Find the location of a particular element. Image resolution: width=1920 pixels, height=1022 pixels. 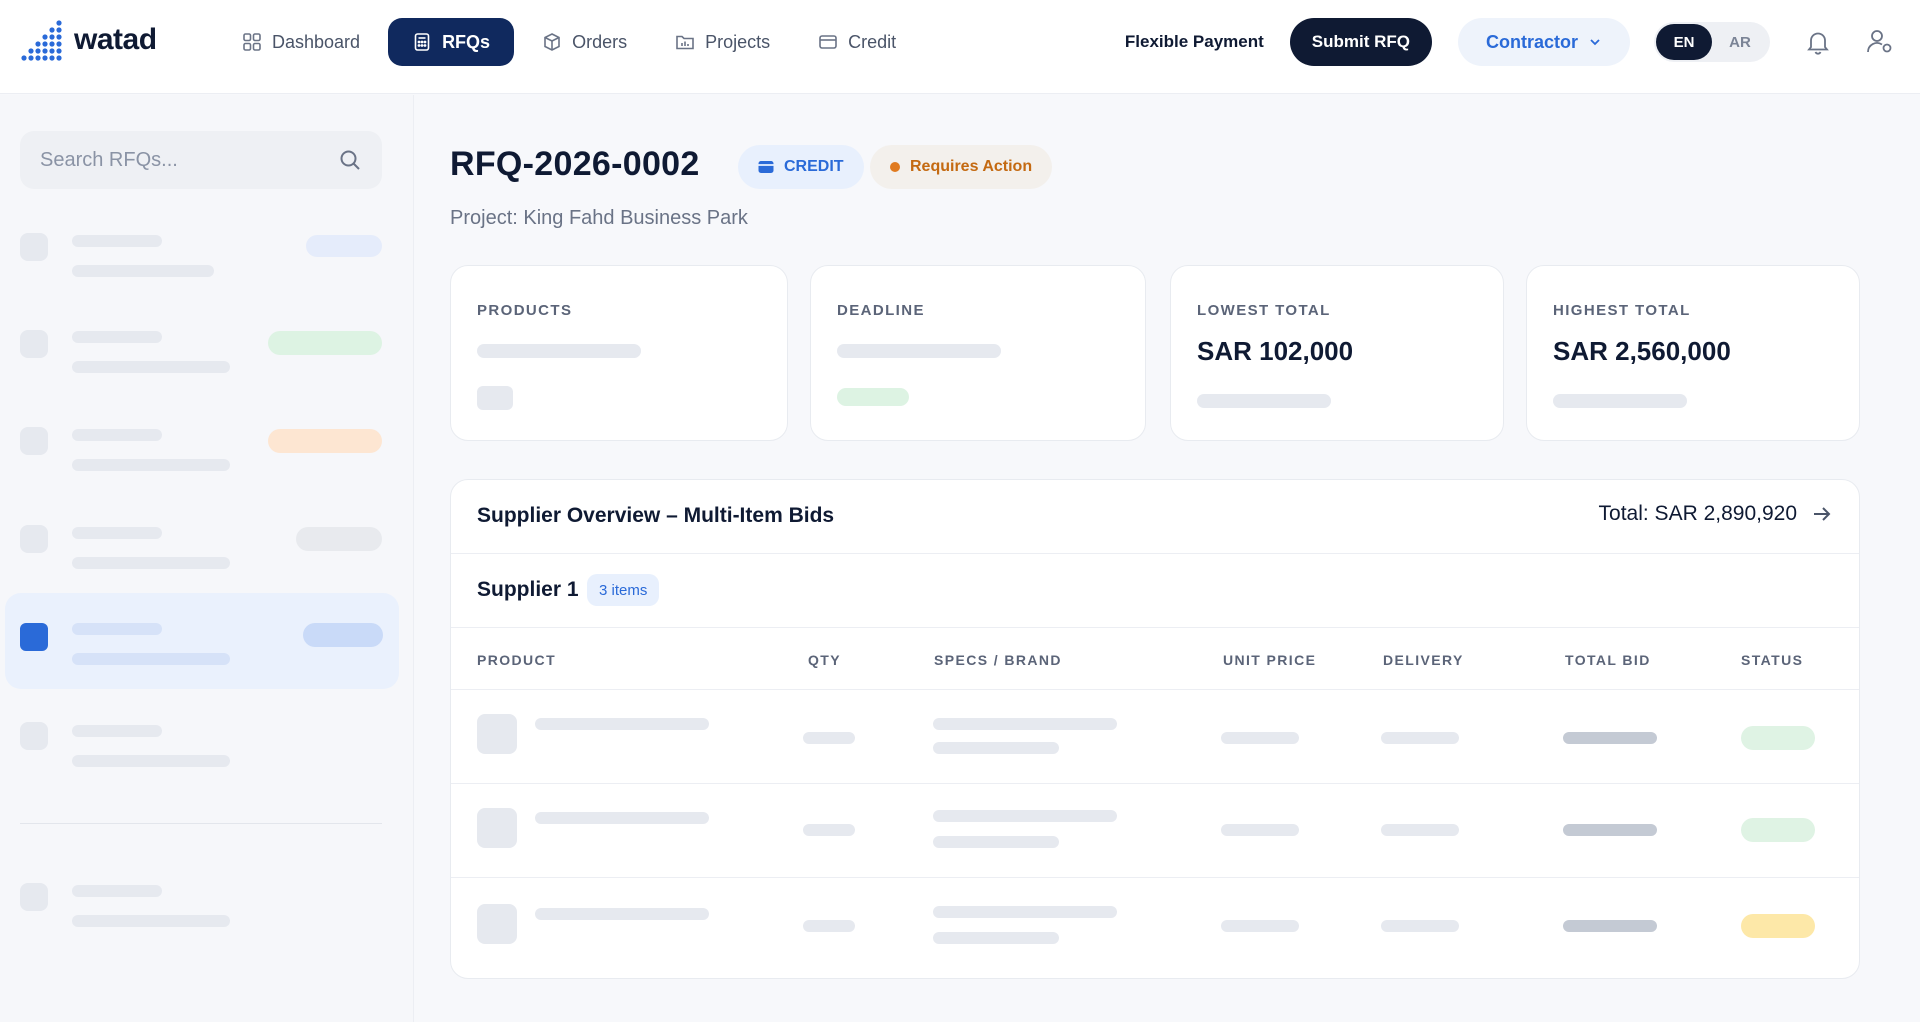

column-header-unit-price: UNIT PRICE is located at coordinates (1270, 660).